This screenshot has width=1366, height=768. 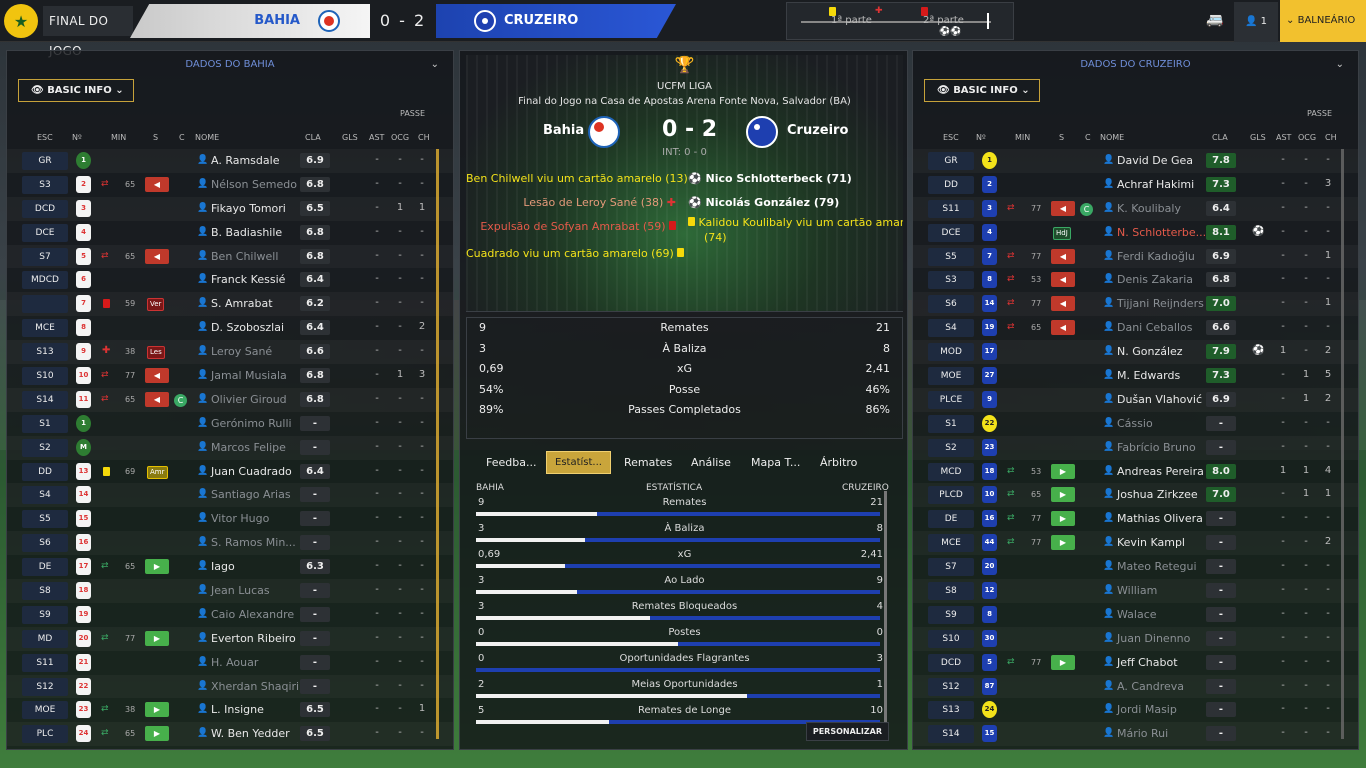 What do you see at coordinates (1154, 327) in the screenshot?
I see `player-name: Dani Ceballos` at bounding box center [1154, 327].